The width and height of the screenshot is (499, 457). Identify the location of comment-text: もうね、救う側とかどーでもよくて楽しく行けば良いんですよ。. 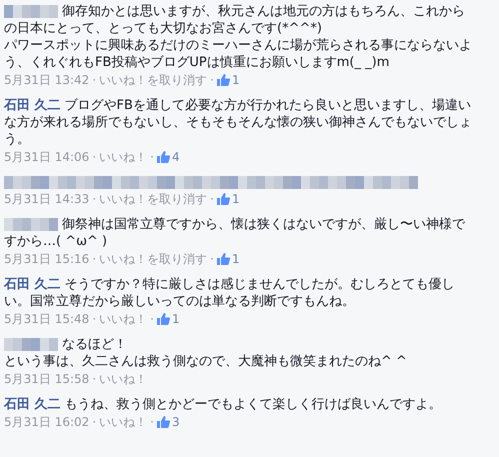
(253, 404).